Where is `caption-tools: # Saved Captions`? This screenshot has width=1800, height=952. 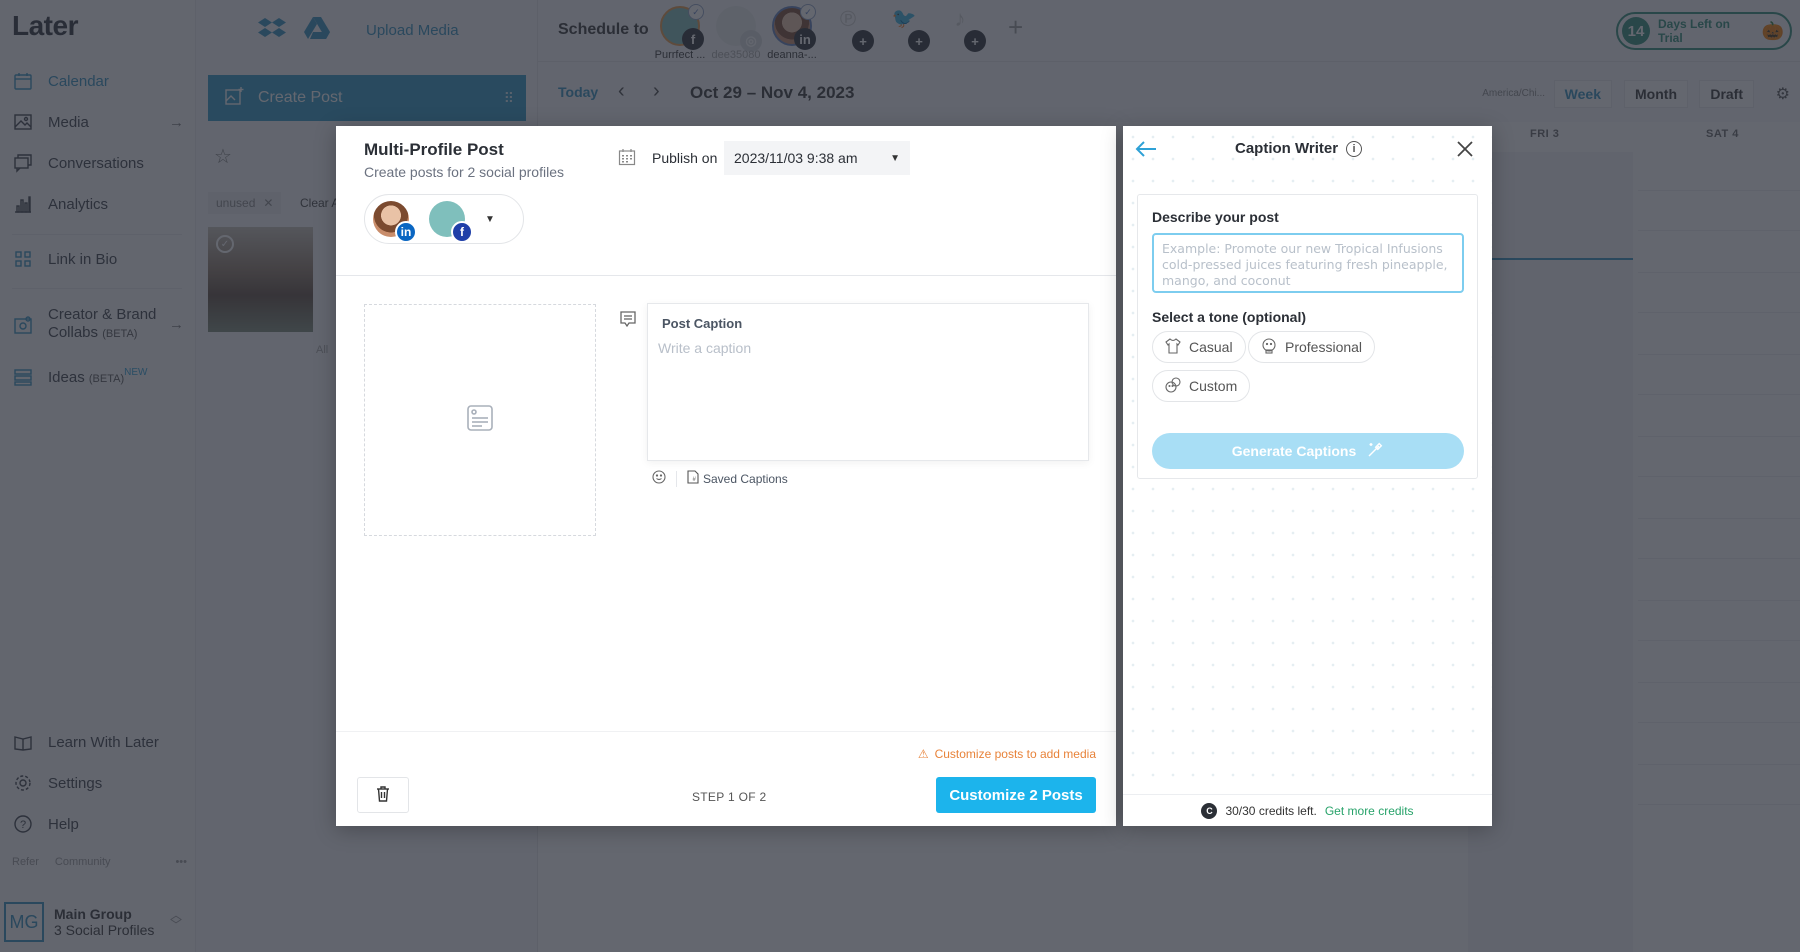
caption-tools: # Saved Captions is located at coordinates (720, 478).